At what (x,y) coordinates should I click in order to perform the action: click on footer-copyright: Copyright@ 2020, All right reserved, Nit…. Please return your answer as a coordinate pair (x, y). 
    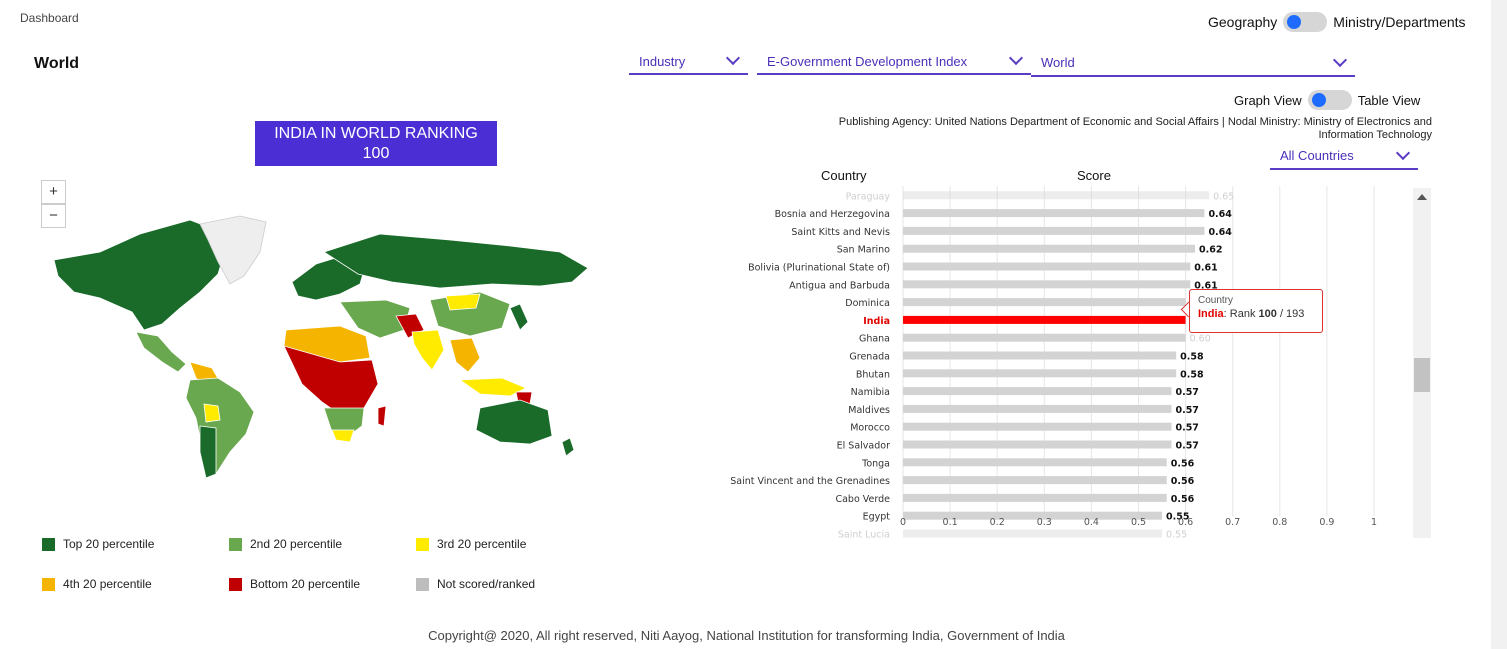
    Looking at the image, I should click on (746, 635).